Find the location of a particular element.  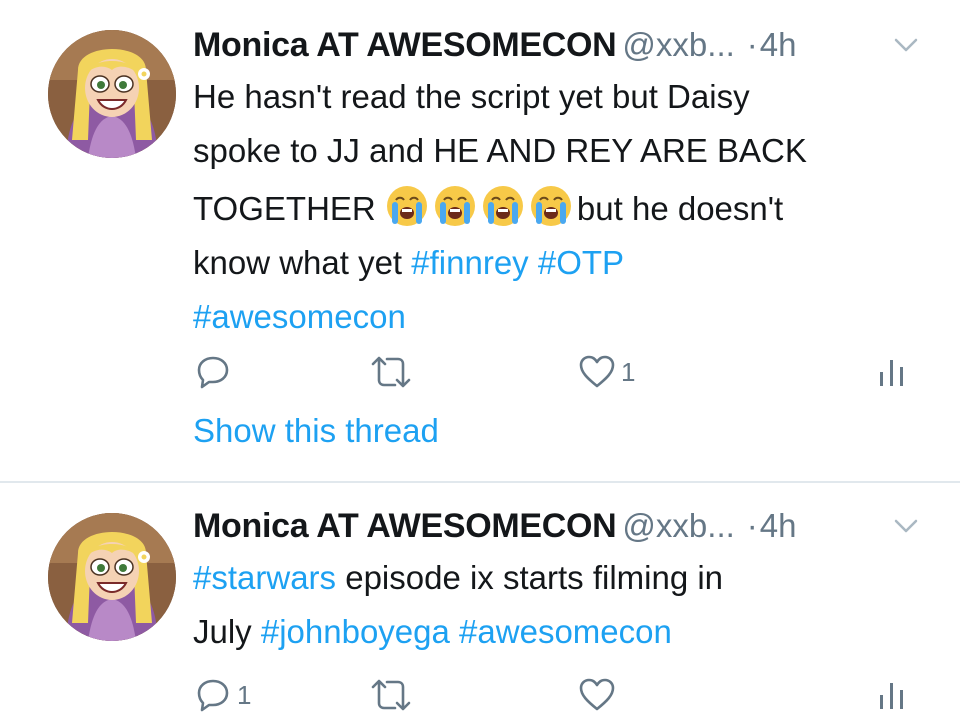

tweet-line: He hasn't read the script yet but Daisy is located at coordinates (471, 96).